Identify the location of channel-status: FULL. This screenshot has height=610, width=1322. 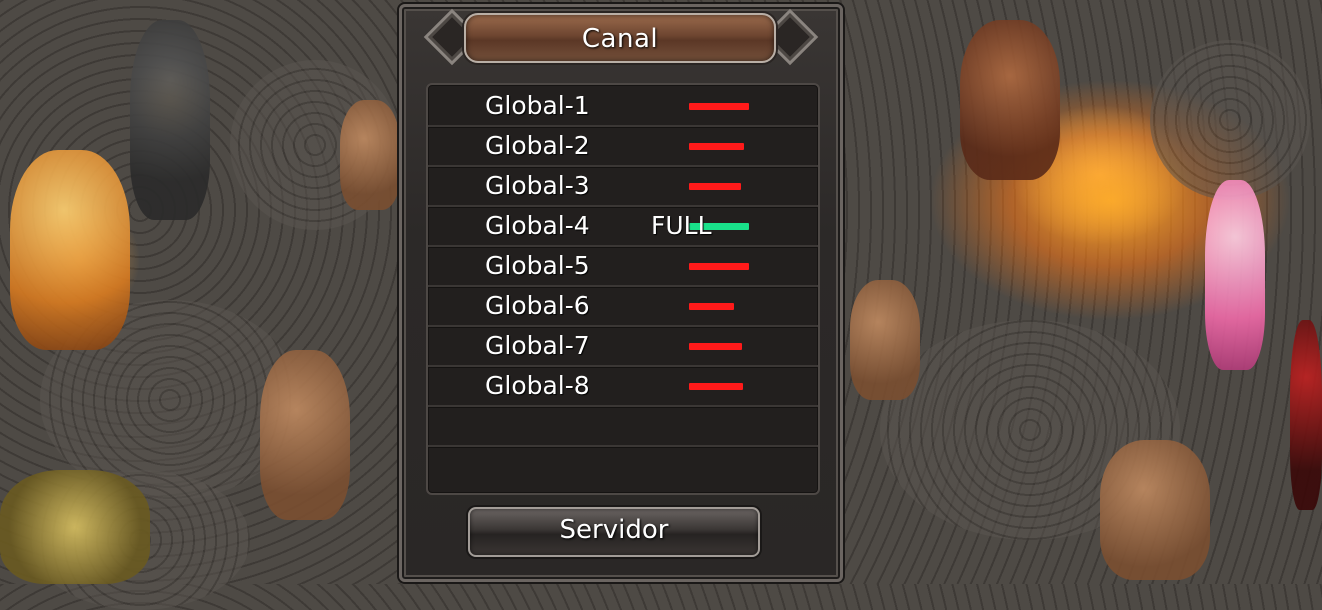
(681, 225).